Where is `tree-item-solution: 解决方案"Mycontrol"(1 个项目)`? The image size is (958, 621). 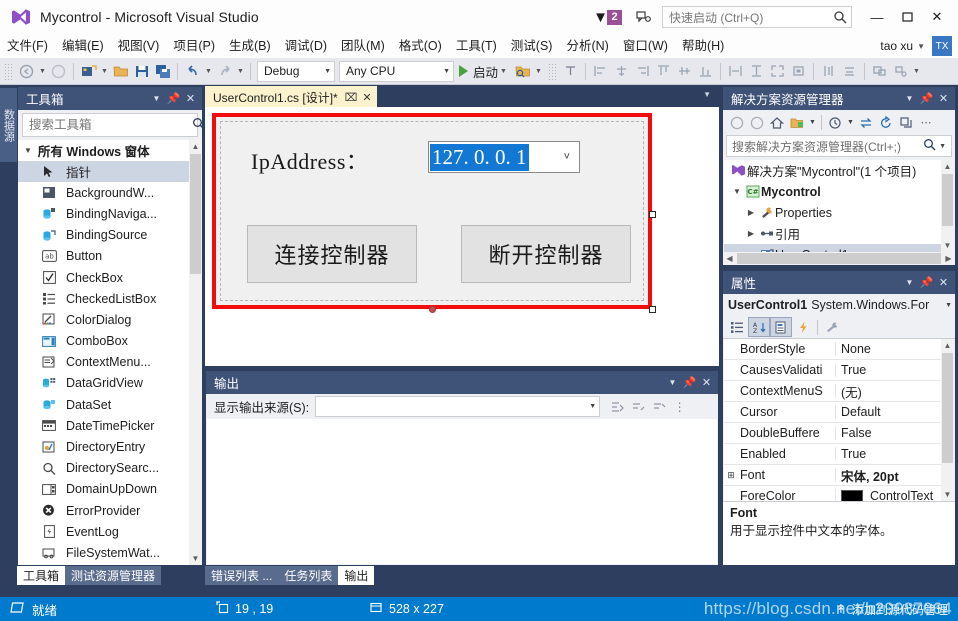 tree-item-solution: 解决方案"Mycontrol"(1 个项目) is located at coordinates (839, 170).